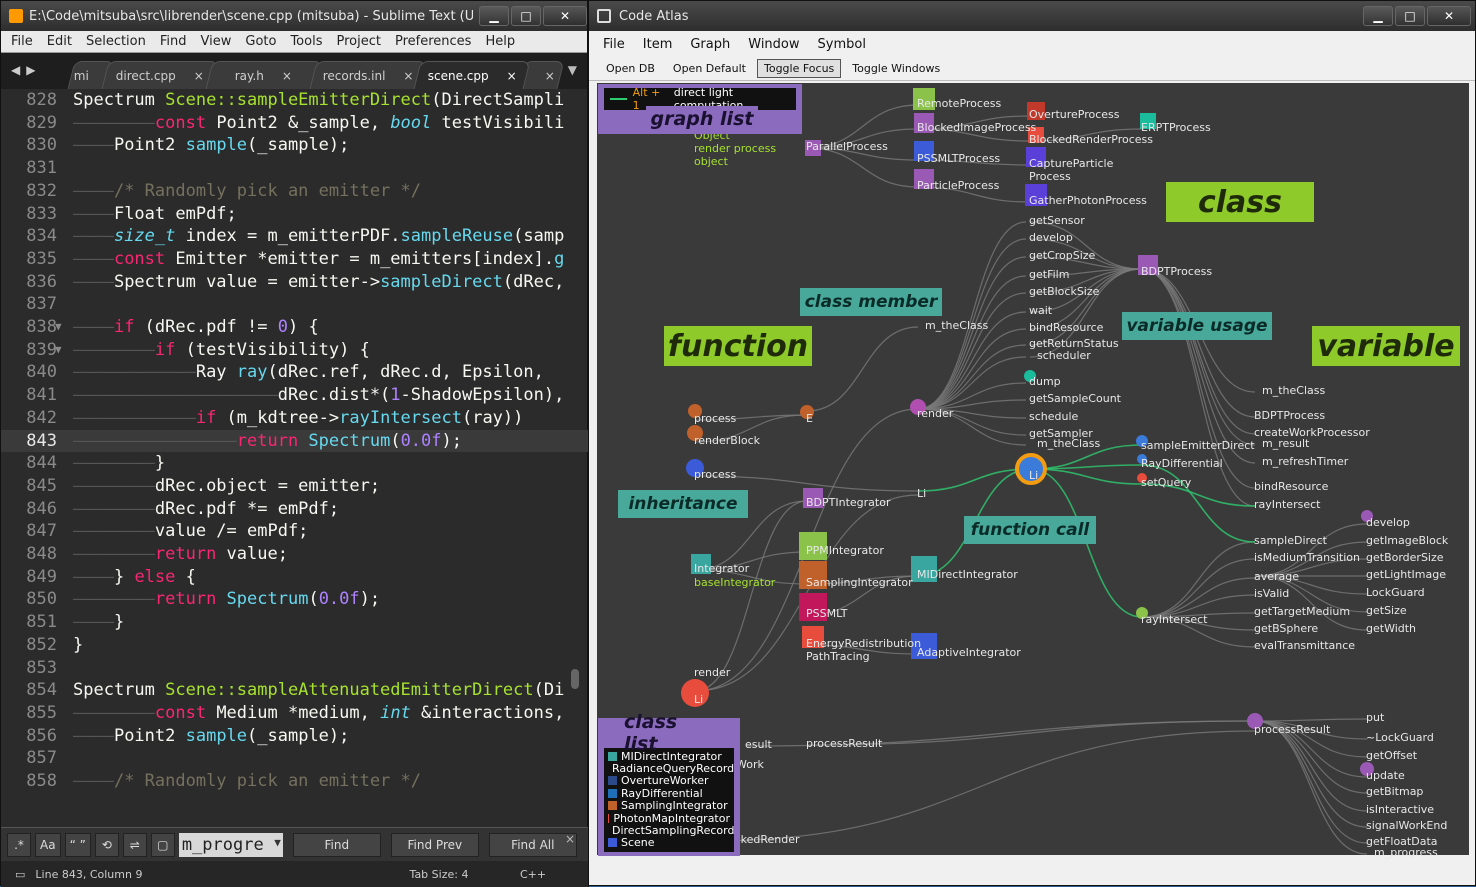 This screenshot has height=887, width=1476. What do you see at coordinates (799, 68) in the screenshot?
I see `toolbar-toggle-focus: Toggle Focus` at bounding box center [799, 68].